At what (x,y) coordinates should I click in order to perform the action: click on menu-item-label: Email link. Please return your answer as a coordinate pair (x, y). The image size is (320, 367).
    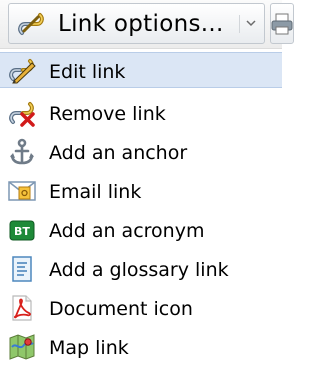
    Looking at the image, I should click on (95, 192).